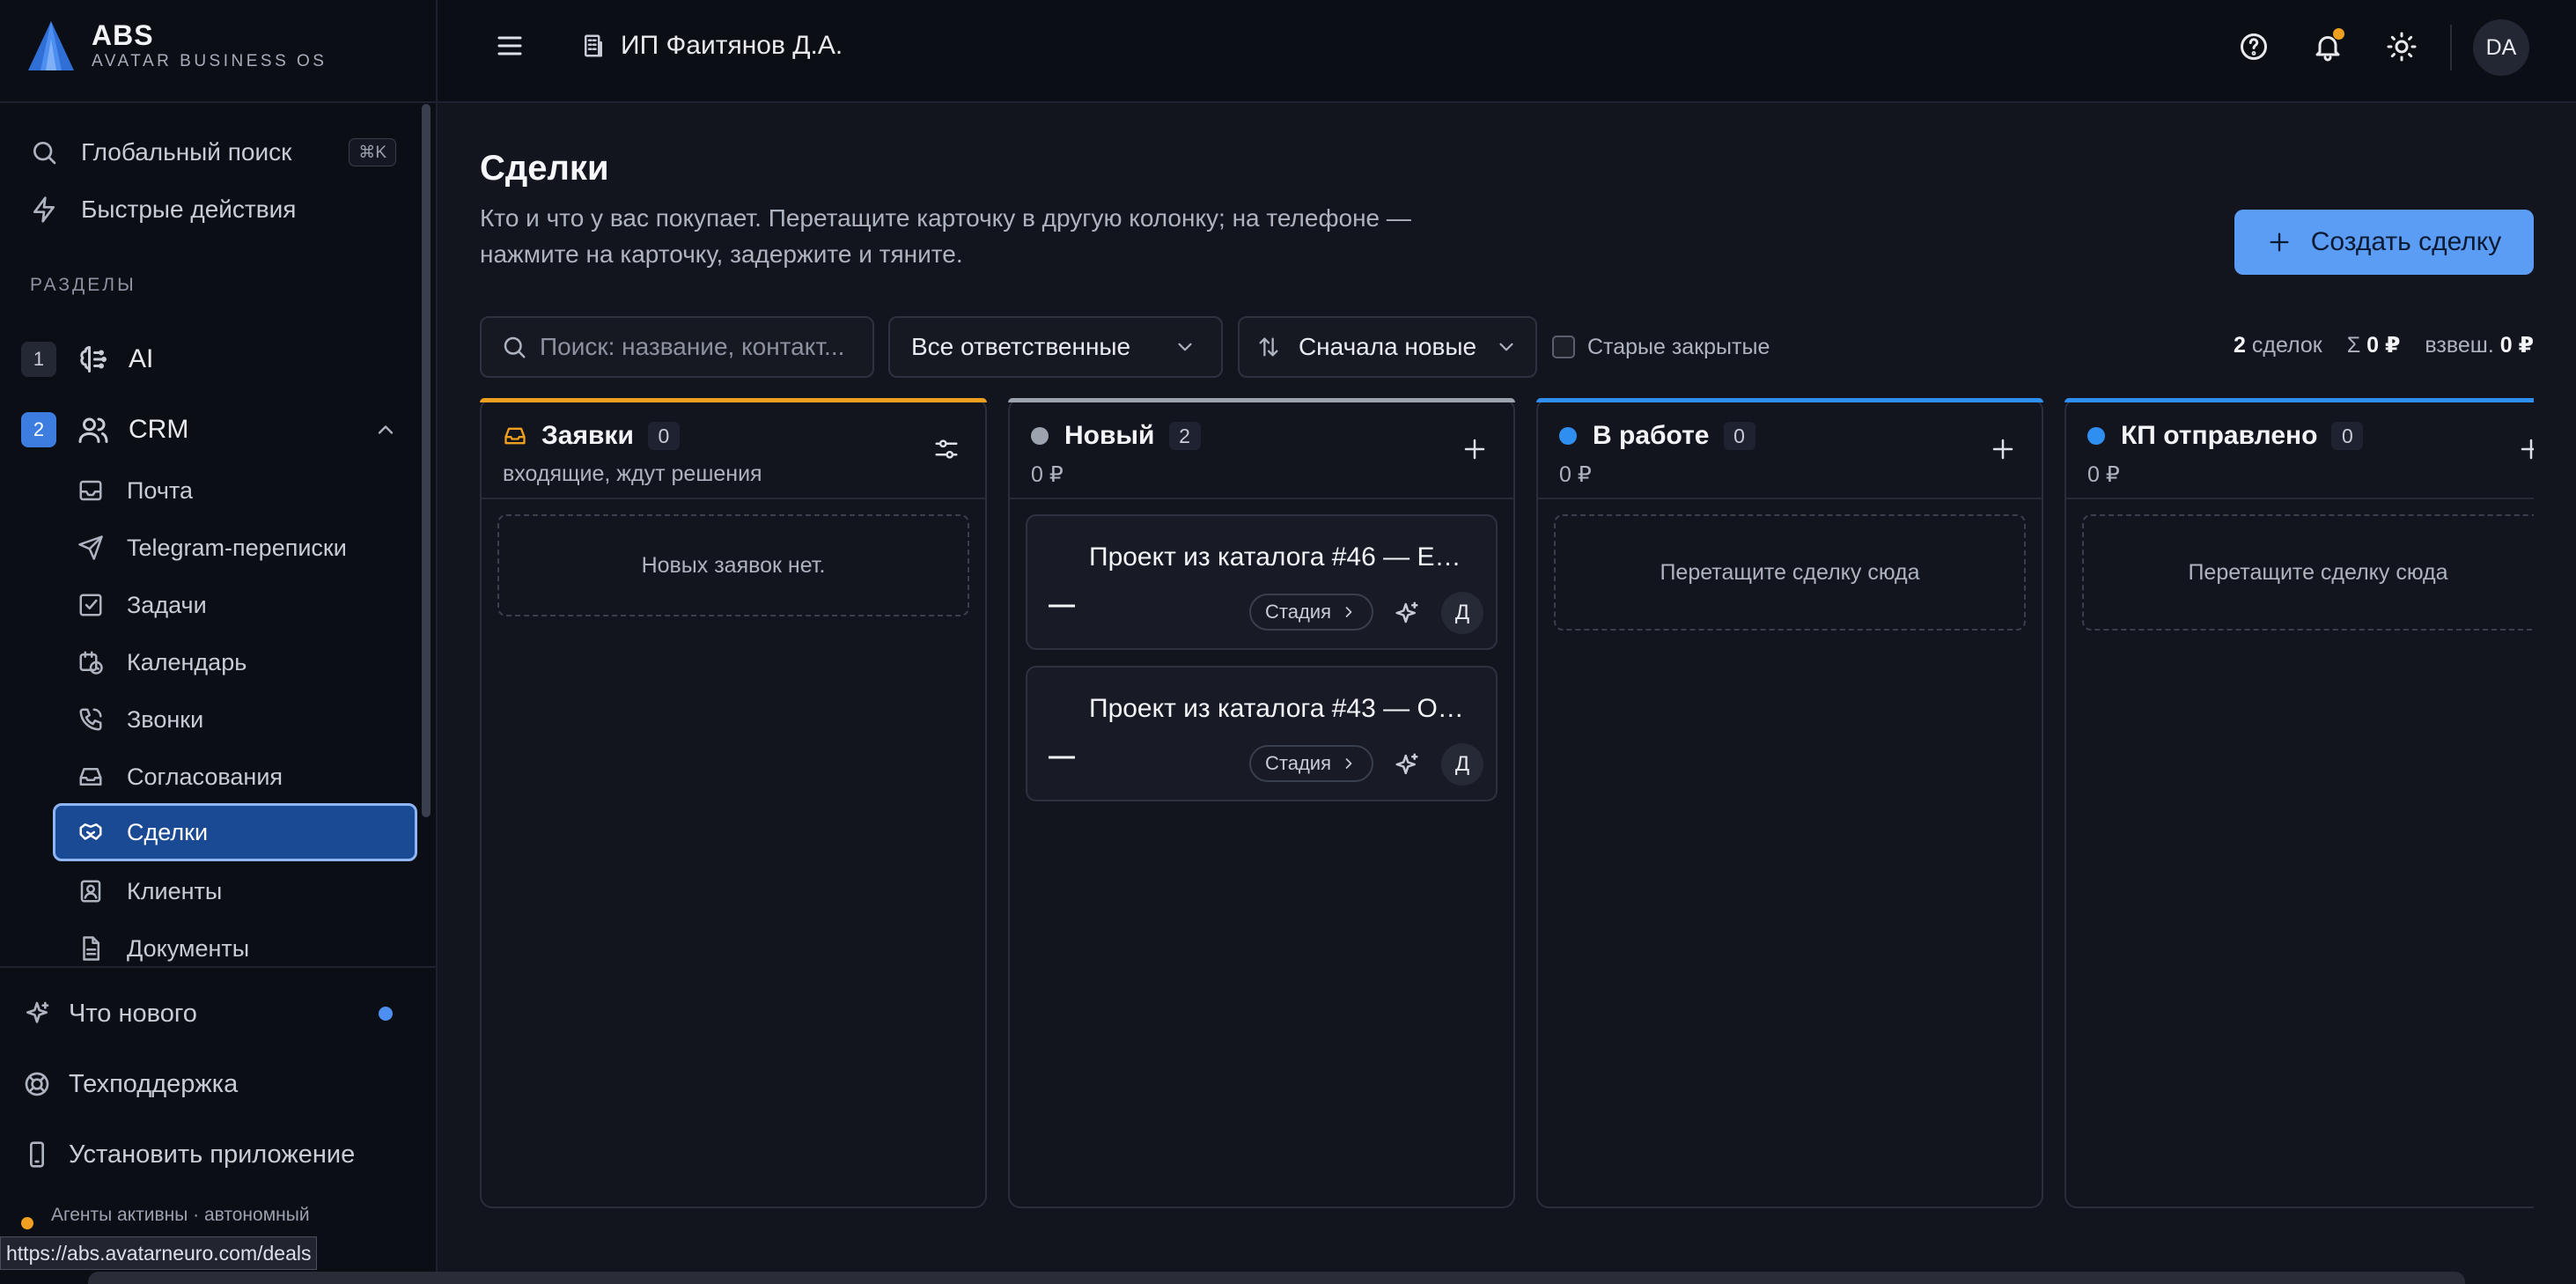  What do you see at coordinates (91, 777) in the screenshot?
I see `tray-icon` at bounding box center [91, 777].